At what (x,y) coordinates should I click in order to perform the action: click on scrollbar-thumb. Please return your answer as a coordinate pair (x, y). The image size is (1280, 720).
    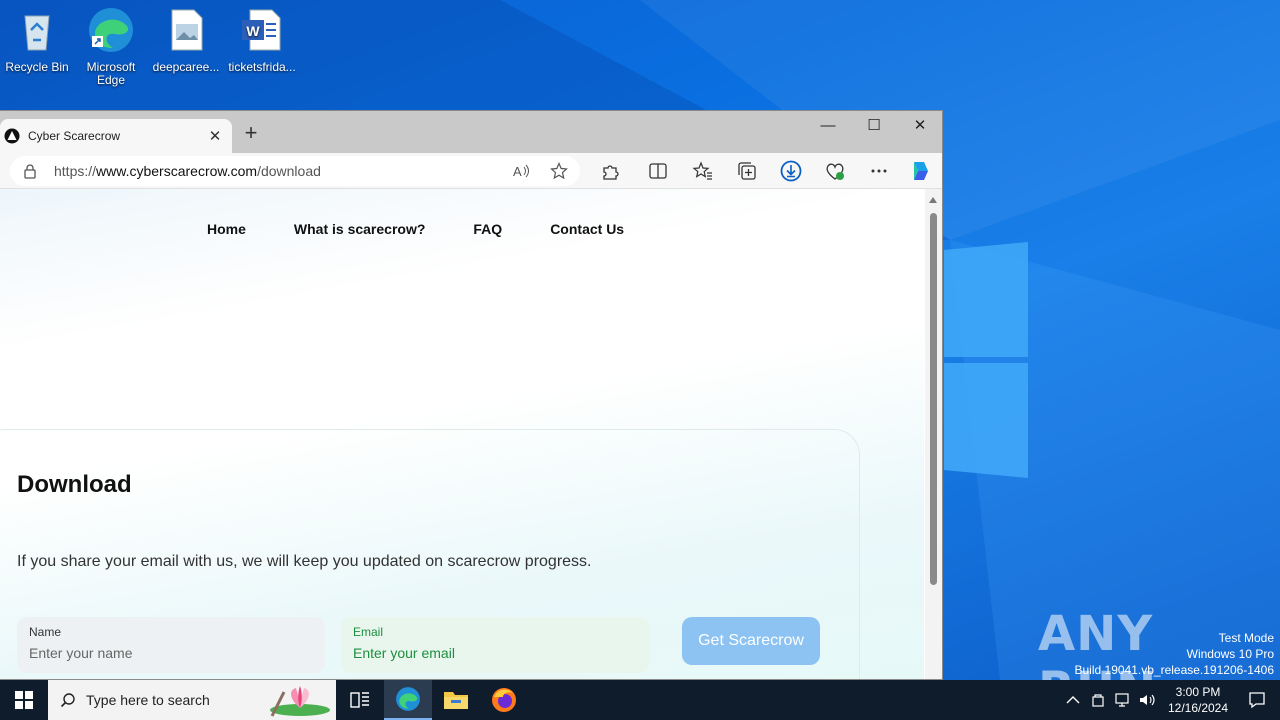
    Looking at the image, I should click on (933, 399).